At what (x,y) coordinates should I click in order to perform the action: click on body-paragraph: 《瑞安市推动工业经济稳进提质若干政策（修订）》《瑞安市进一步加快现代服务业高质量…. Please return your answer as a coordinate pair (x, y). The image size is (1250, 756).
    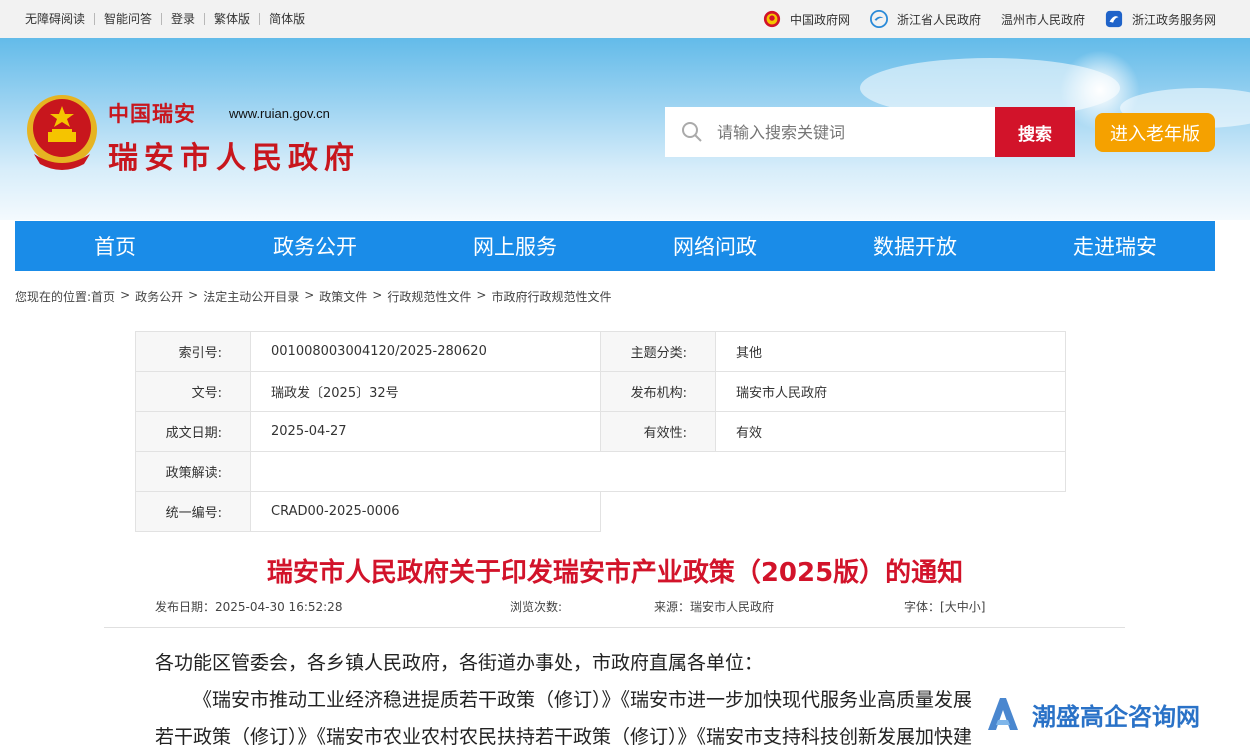
    Looking at the image, I should click on (583, 700).